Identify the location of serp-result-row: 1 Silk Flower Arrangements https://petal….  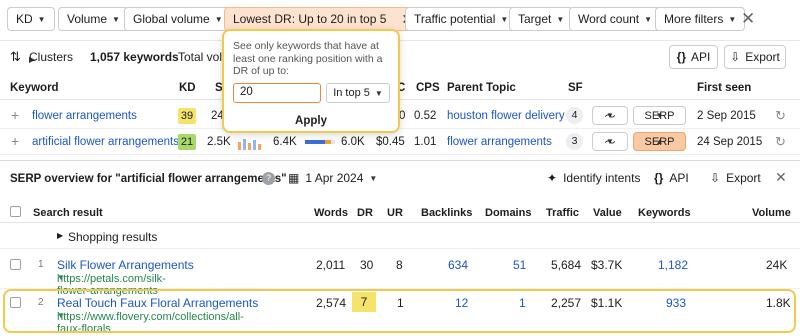
(400, 274).